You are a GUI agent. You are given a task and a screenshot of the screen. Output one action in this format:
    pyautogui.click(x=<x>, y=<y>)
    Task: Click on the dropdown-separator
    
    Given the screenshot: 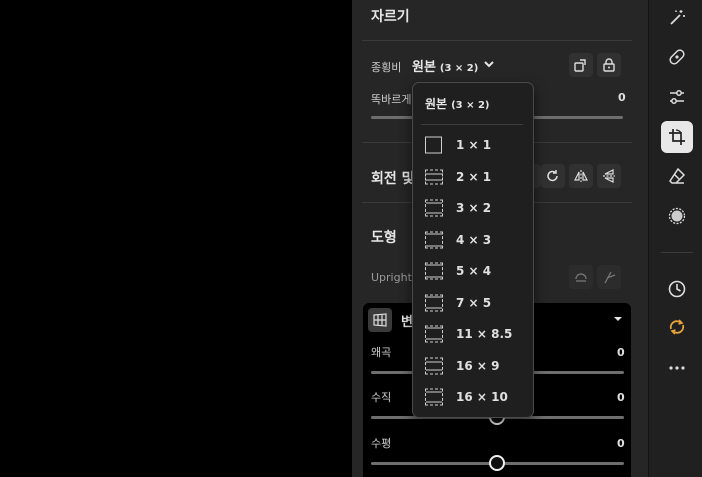 What is the action you would take?
    pyautogui.click(x=472, y=124)
    